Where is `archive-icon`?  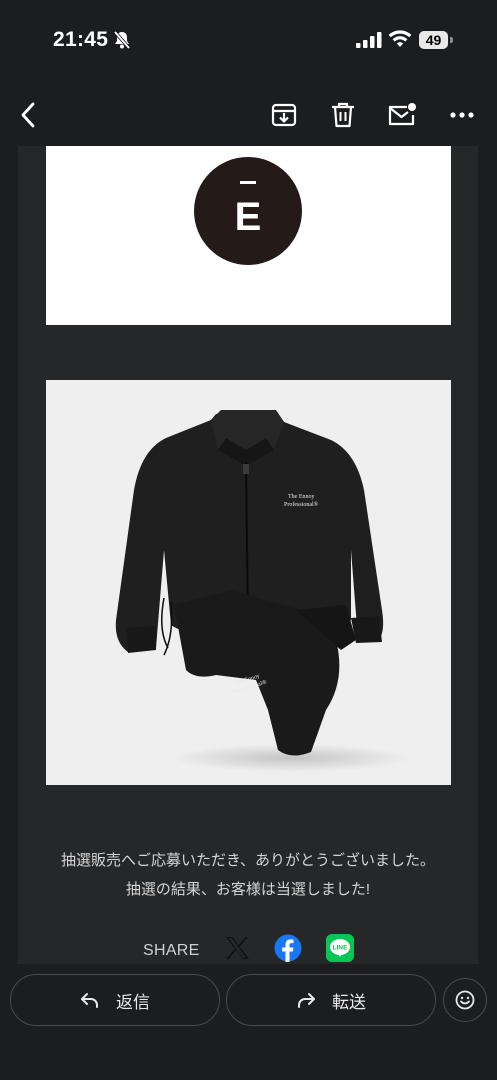
archive-icon is located at coordinates (284, 115).